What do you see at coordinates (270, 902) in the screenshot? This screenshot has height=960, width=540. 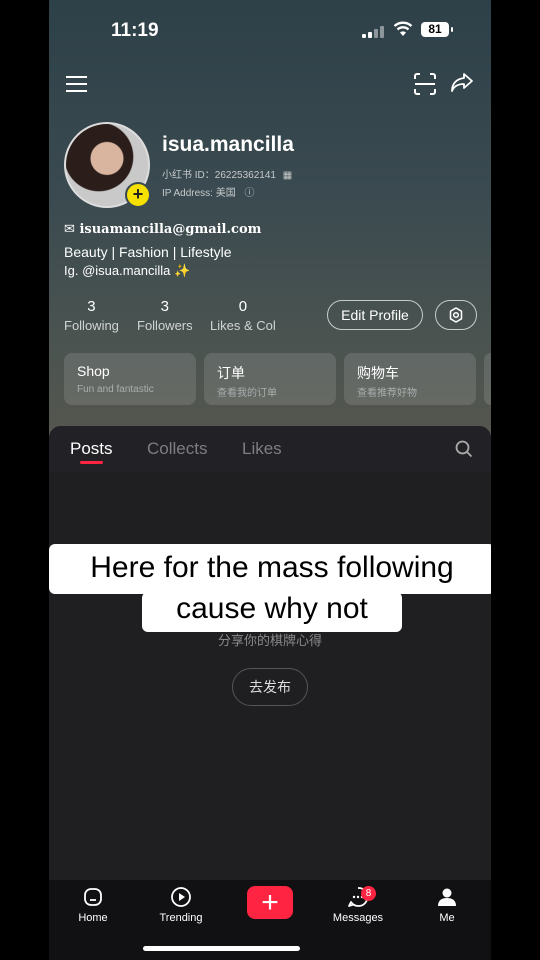 I see `create-post-button: +` at bounding box center [270, 902].